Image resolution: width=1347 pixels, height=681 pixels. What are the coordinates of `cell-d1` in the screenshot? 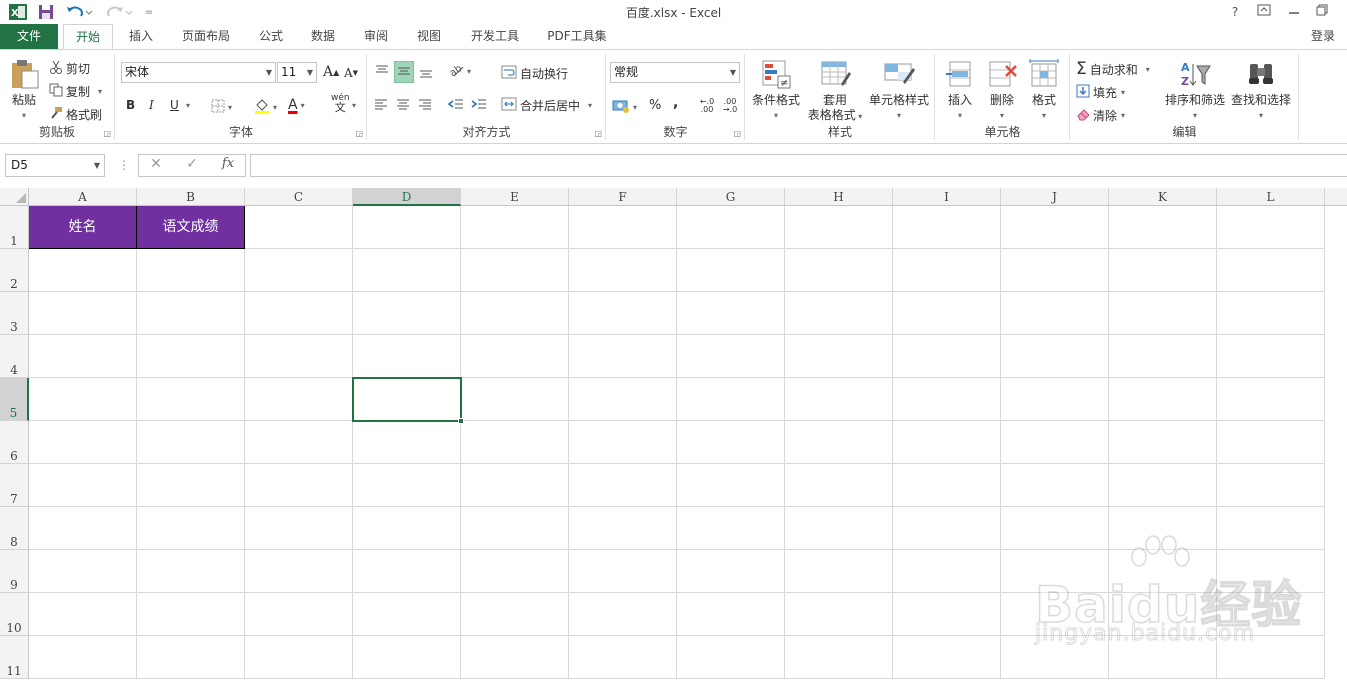 It's located at (407, 227).